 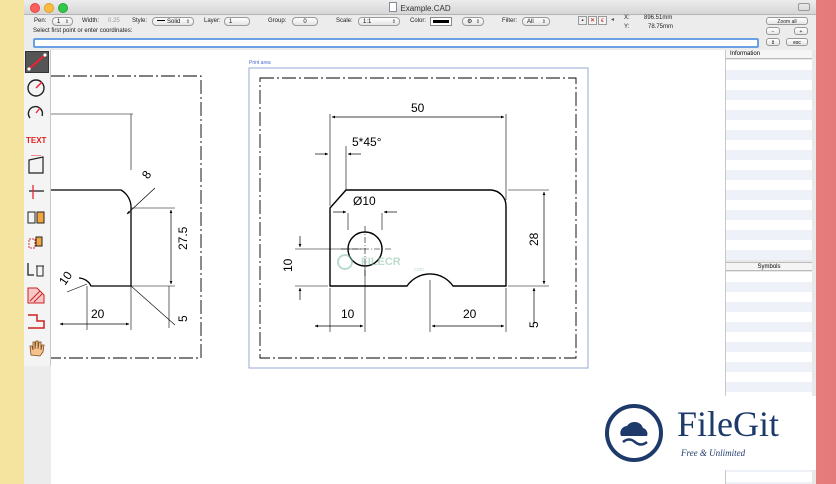 I want to click on group-value: 0, so click(x=305, y=22).